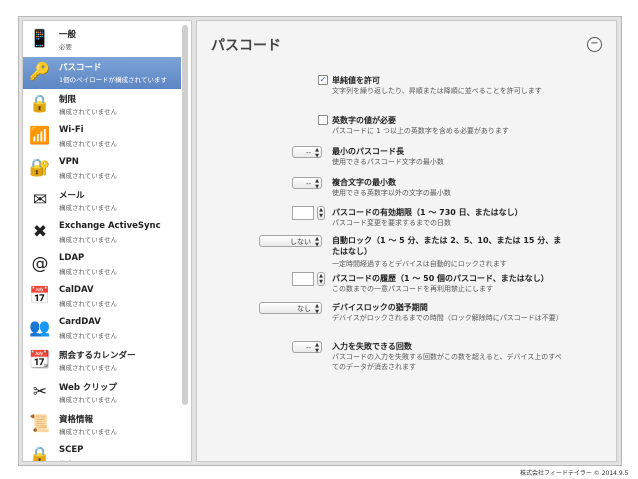 This screenshot has height=479, width=638. Describe the element at coordinates (246, 46) in the screenshot. I see `page-title: パスコード` at that location.